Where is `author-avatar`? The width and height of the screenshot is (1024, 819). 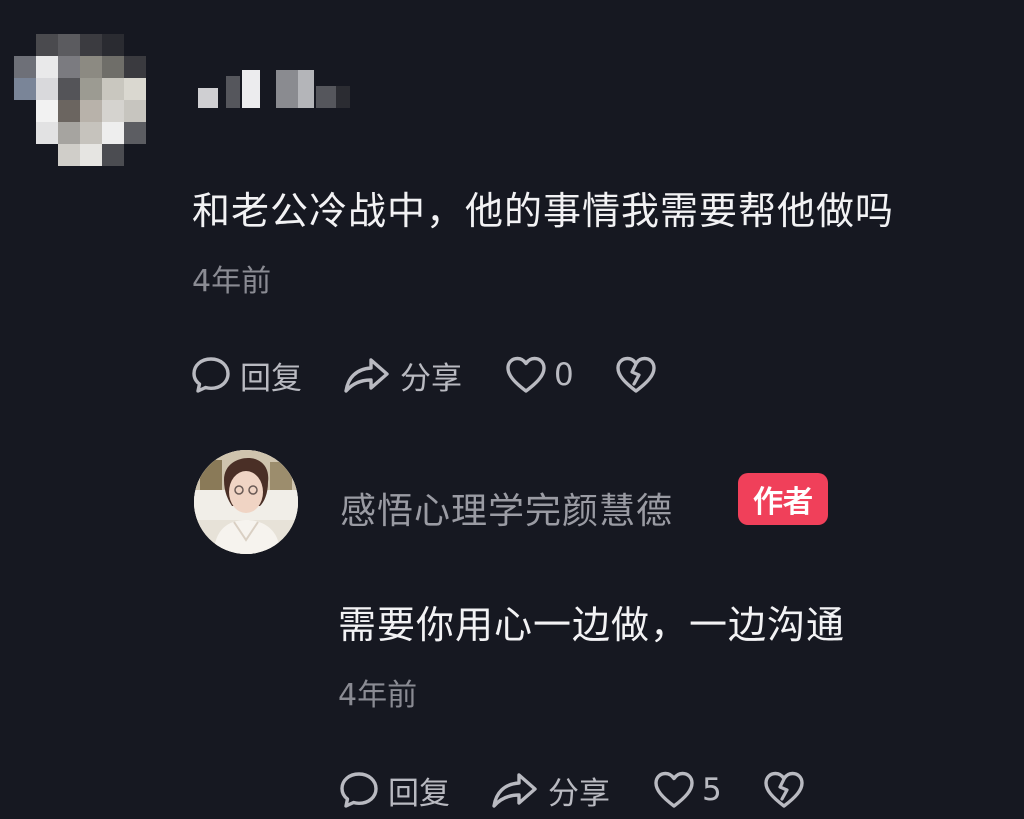 author-avatar is located at coordinates (246, 502).